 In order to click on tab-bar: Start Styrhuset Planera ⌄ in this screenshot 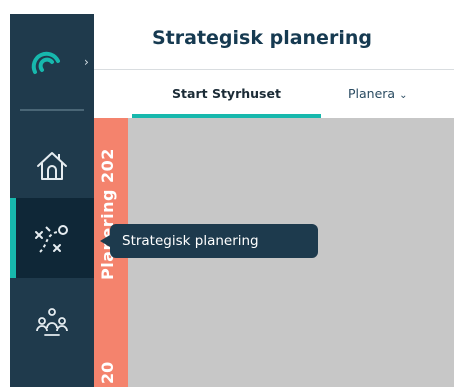, I will do `click(274, 94)`.